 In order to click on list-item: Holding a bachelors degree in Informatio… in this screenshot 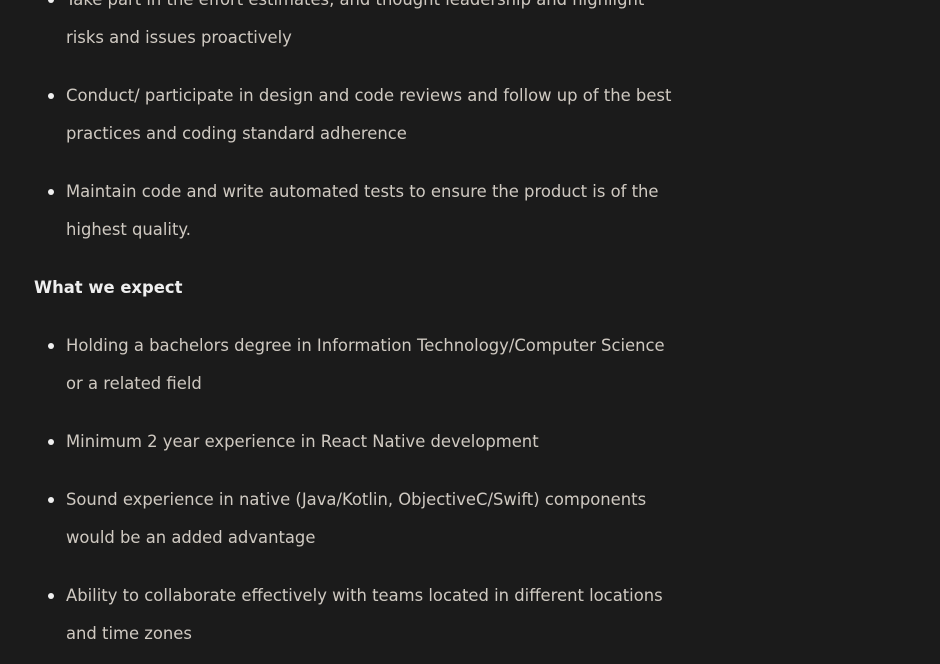, I will do `click(366, 365)`.